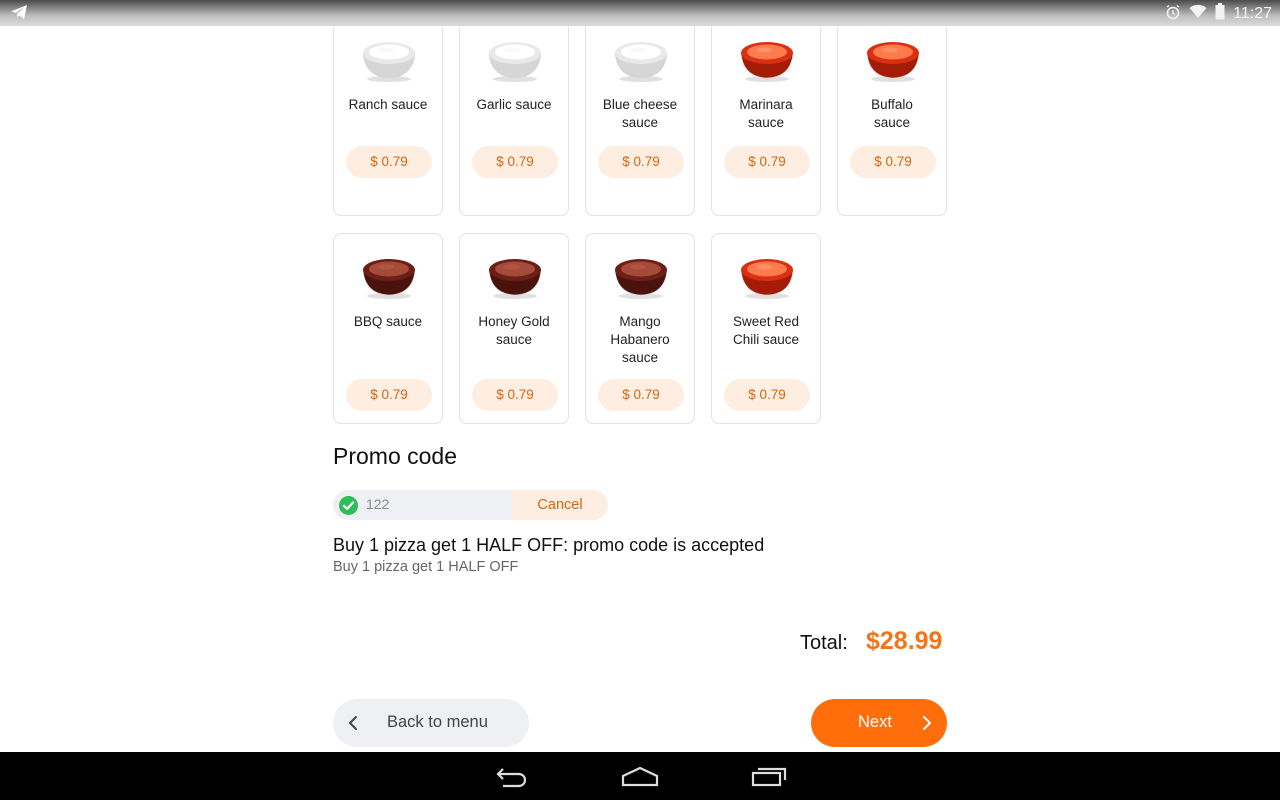 This screenshot has width=1280, height=800. I want to click on sauce-name: Sweet Red Chili sauce, so click(766, 330).